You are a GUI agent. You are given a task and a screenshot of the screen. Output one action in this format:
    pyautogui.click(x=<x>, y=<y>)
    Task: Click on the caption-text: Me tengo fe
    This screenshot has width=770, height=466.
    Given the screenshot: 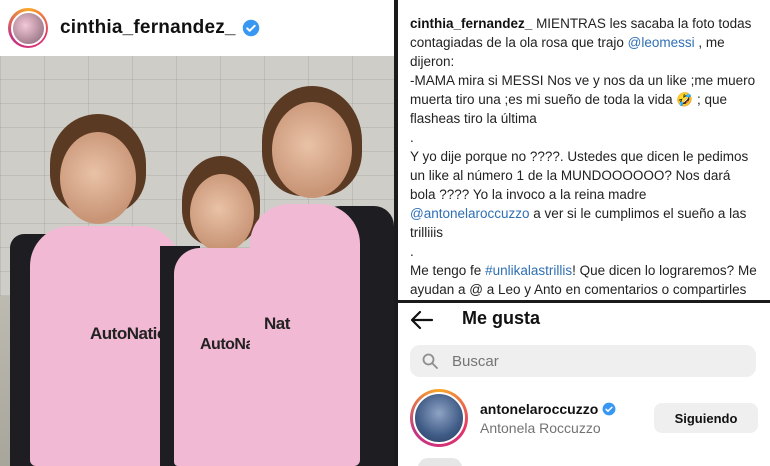 What is the action you would take?
    pyautogui.click(x=446, y=270)
    